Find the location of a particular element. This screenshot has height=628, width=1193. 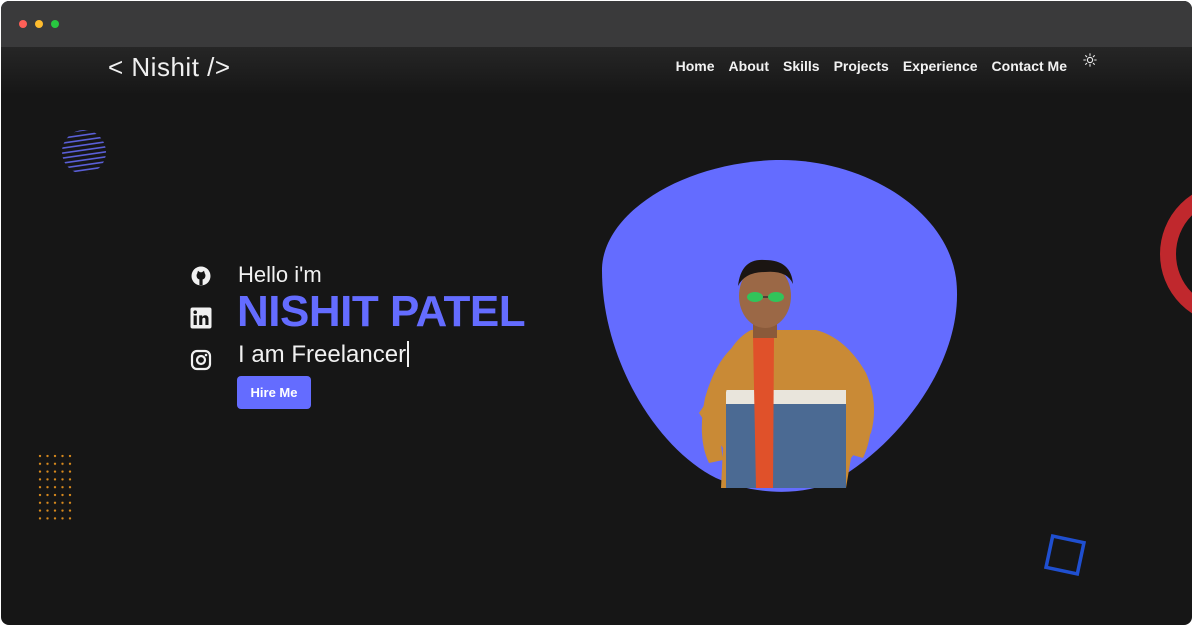

striped-circle-decoration is located at coordinates (84, 152).